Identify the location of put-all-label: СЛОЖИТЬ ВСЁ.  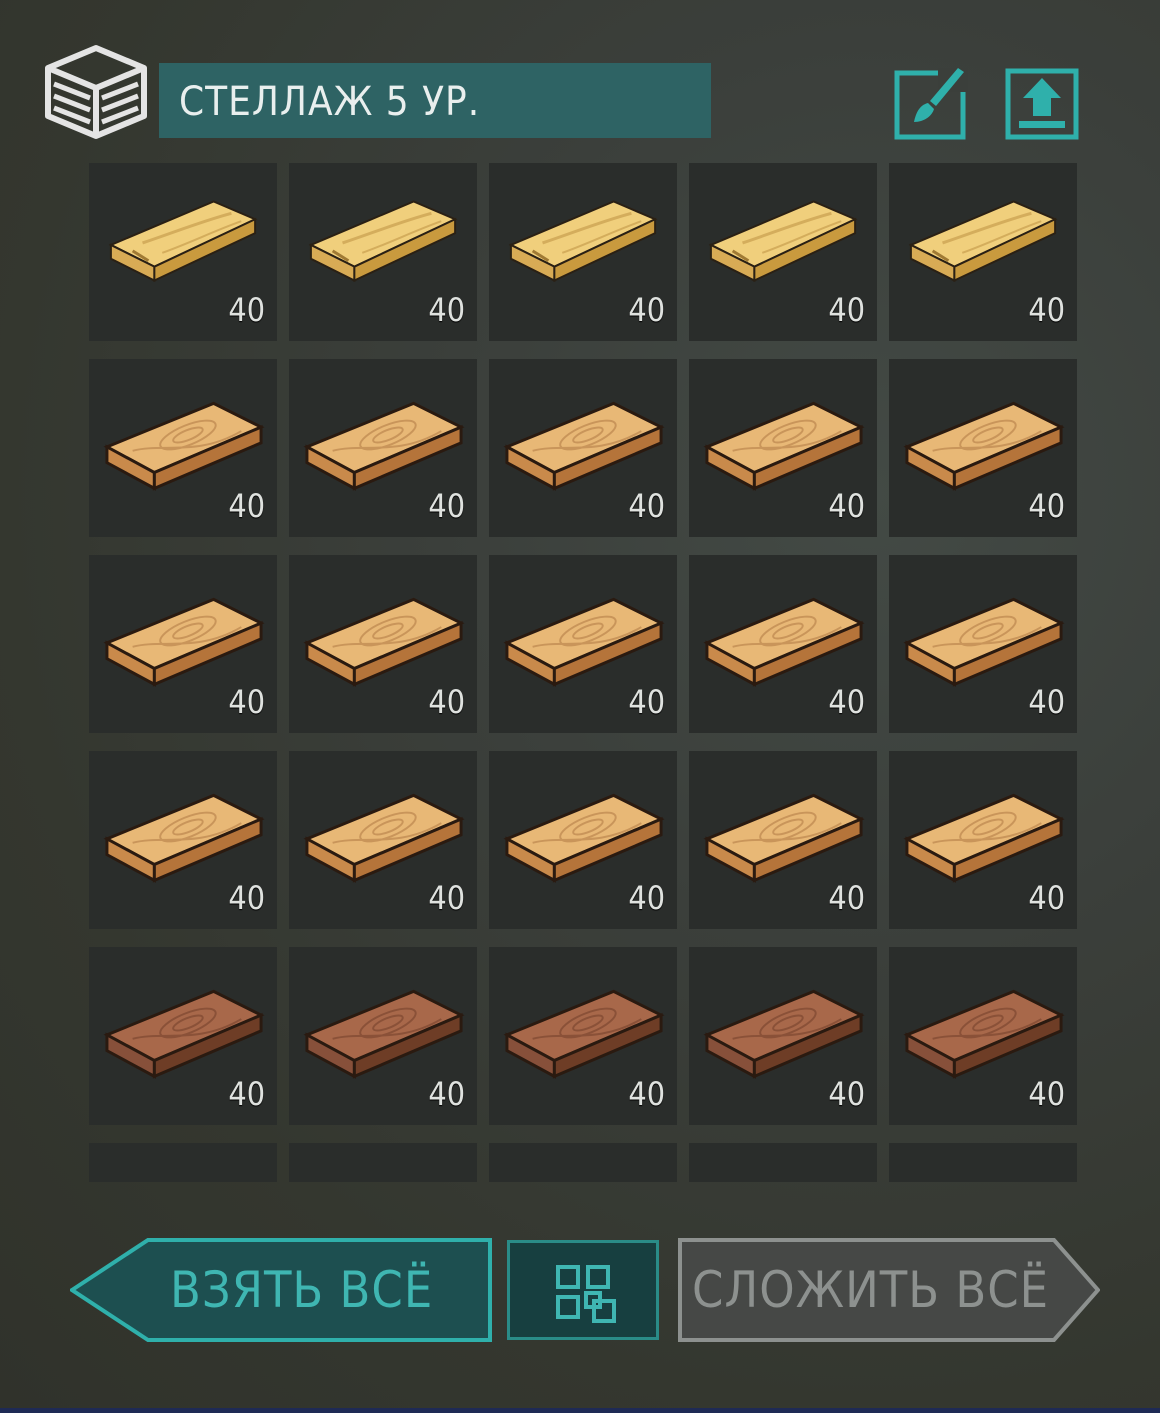
(871, 1290).